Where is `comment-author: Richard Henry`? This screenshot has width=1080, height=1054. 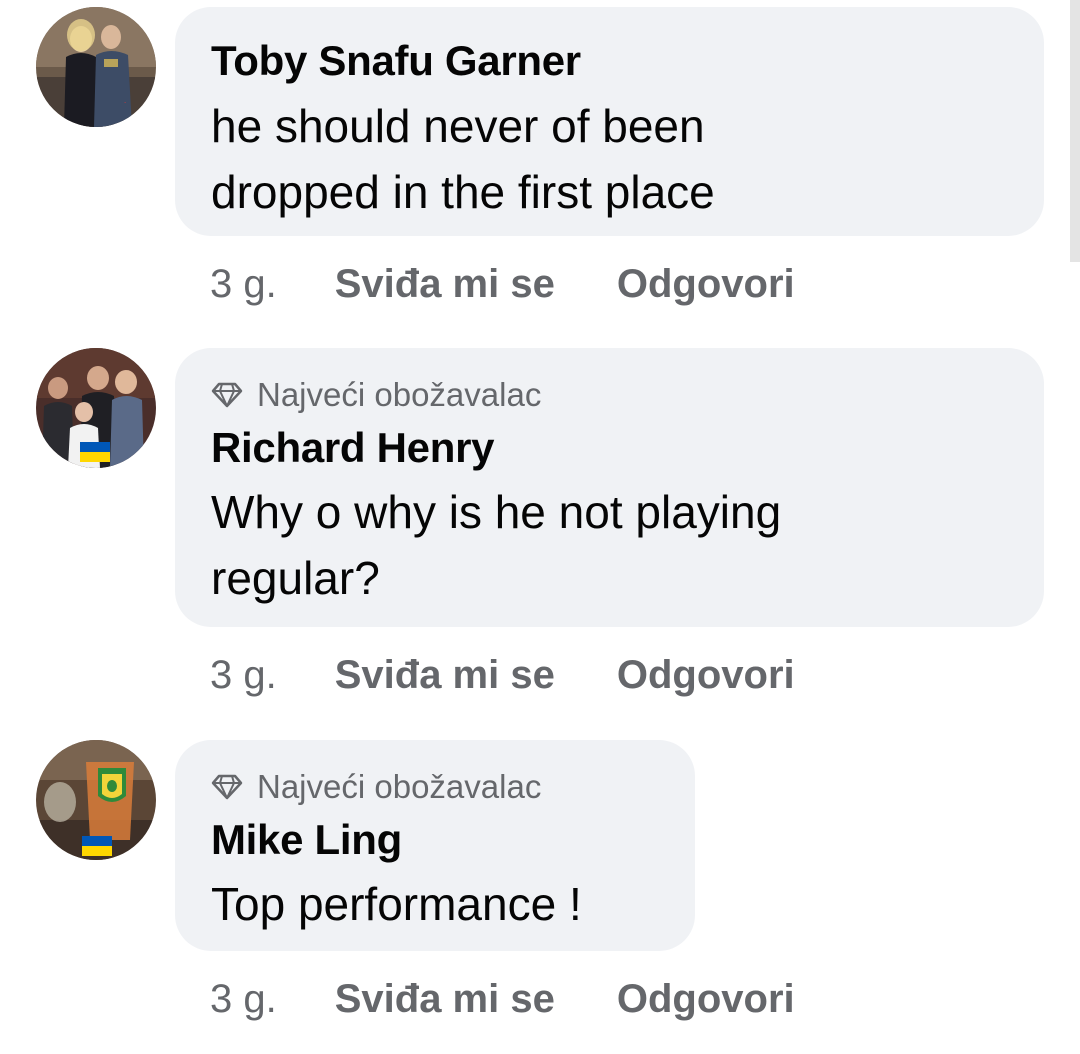 comment-author: Richard Henry is located at coordinates (353, 448).